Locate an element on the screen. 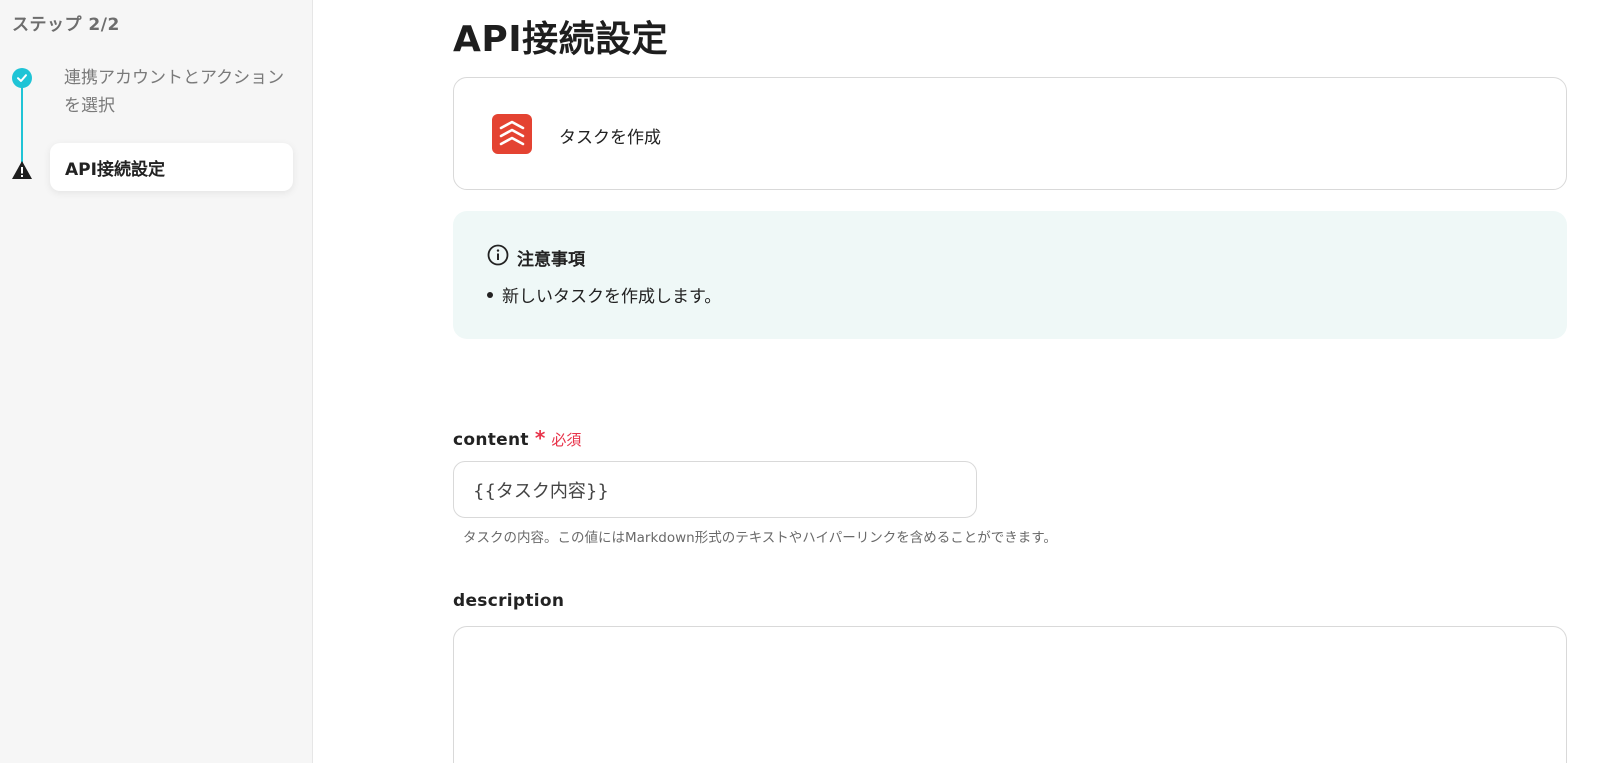 The image size is (1600, 763). notice-box: 注意事項 新しいタスクを作成します。 is located at coordinates (1010, 275).